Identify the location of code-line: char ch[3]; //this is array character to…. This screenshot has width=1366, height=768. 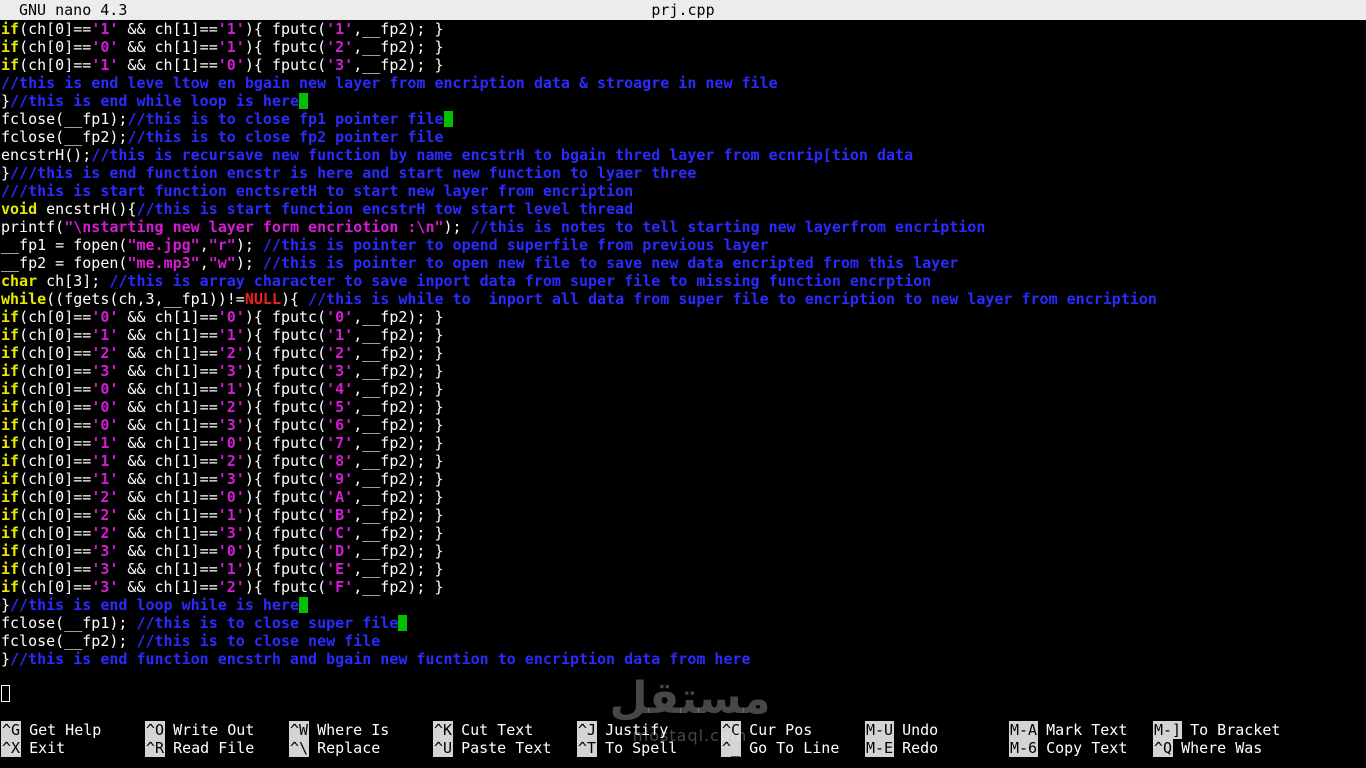
(683, 281).